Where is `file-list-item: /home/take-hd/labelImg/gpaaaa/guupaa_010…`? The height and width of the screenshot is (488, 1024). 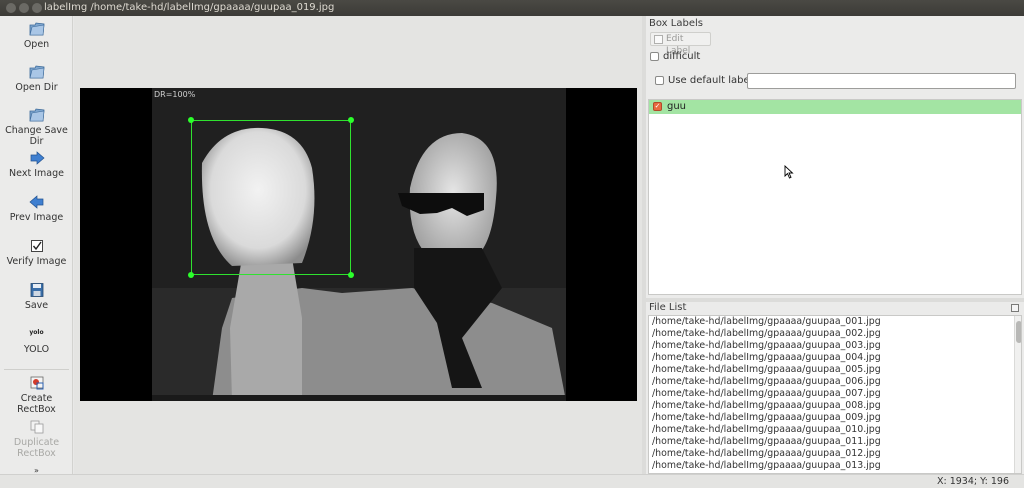
file-list-item: /home/take-hd/labelImg/gpaaaa/guupaa_010… is located at coordinates (766, 430).